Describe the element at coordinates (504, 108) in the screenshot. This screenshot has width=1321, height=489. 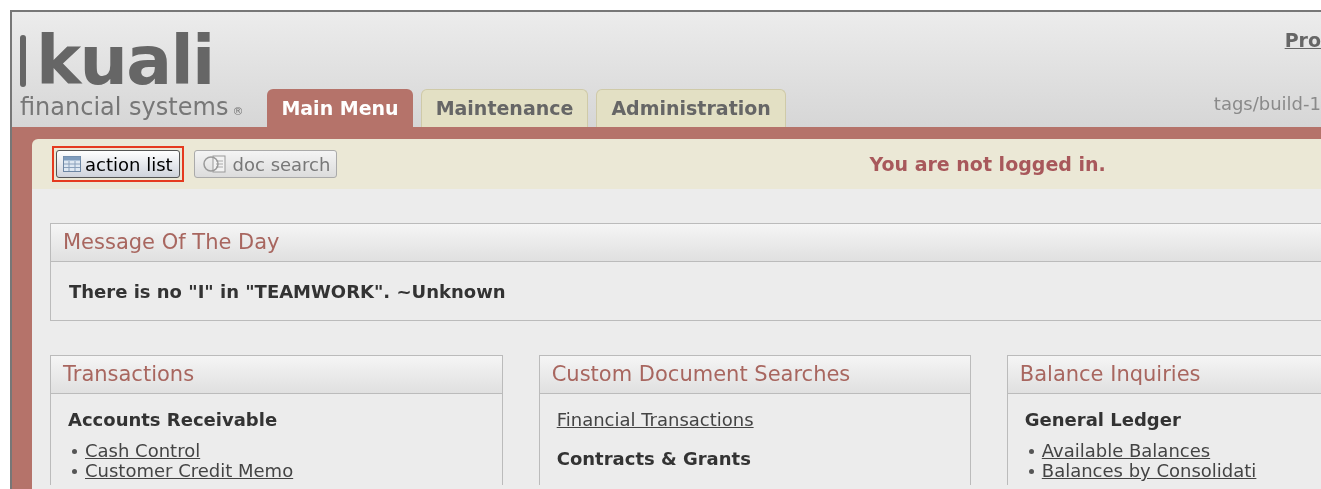
I see `tab: Maintenance` at that location.